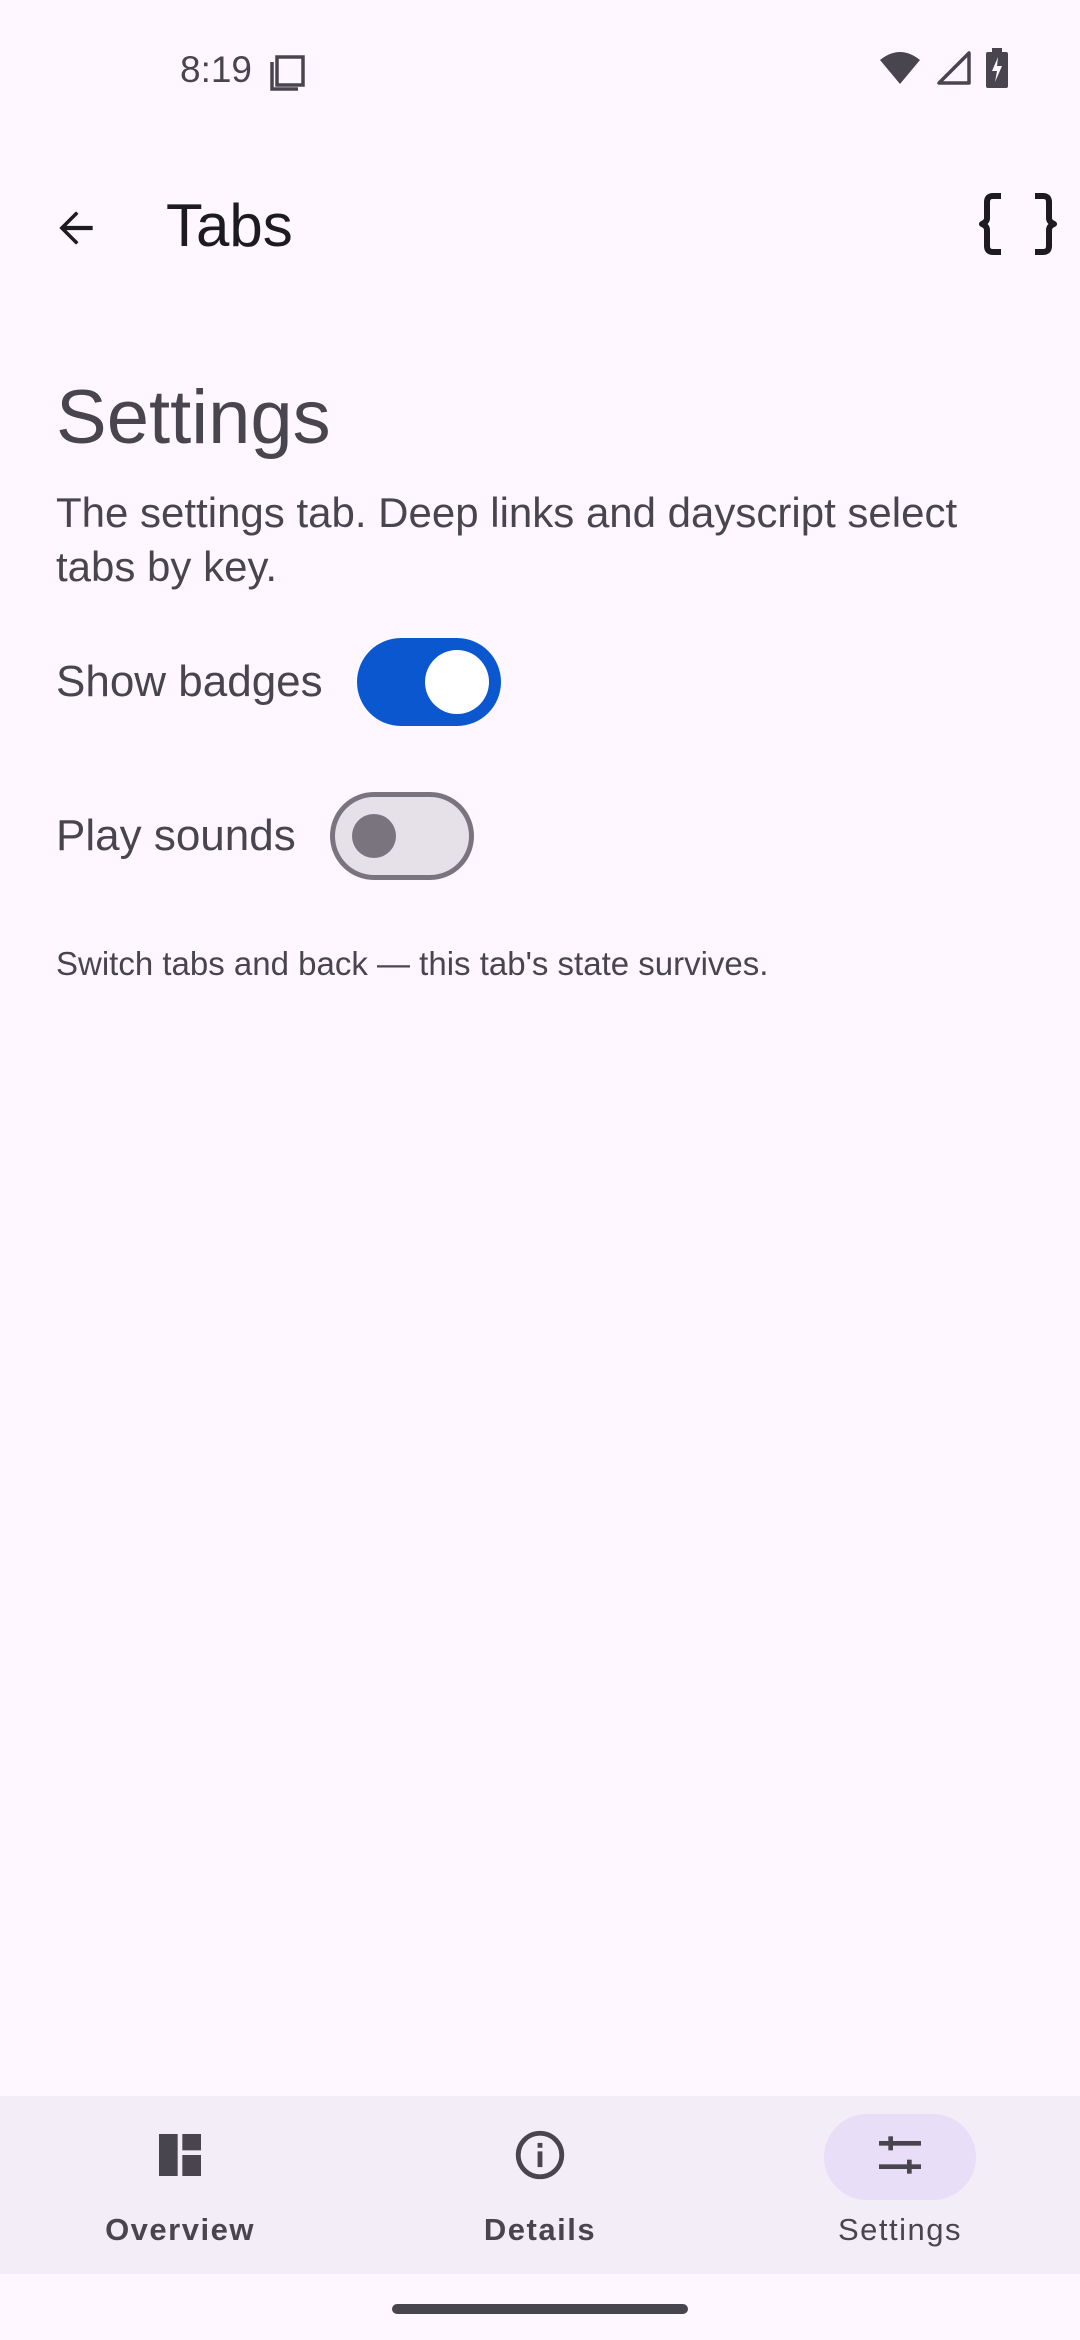 This screenshot has width=1080, height=2340. I want to click on gesture-navigation-area, so click(540, 2307).